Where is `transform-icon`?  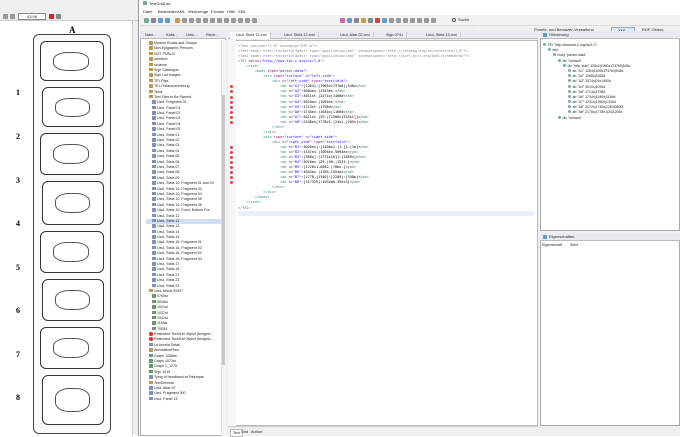
transform-icon is located at coordinates (247, 20).